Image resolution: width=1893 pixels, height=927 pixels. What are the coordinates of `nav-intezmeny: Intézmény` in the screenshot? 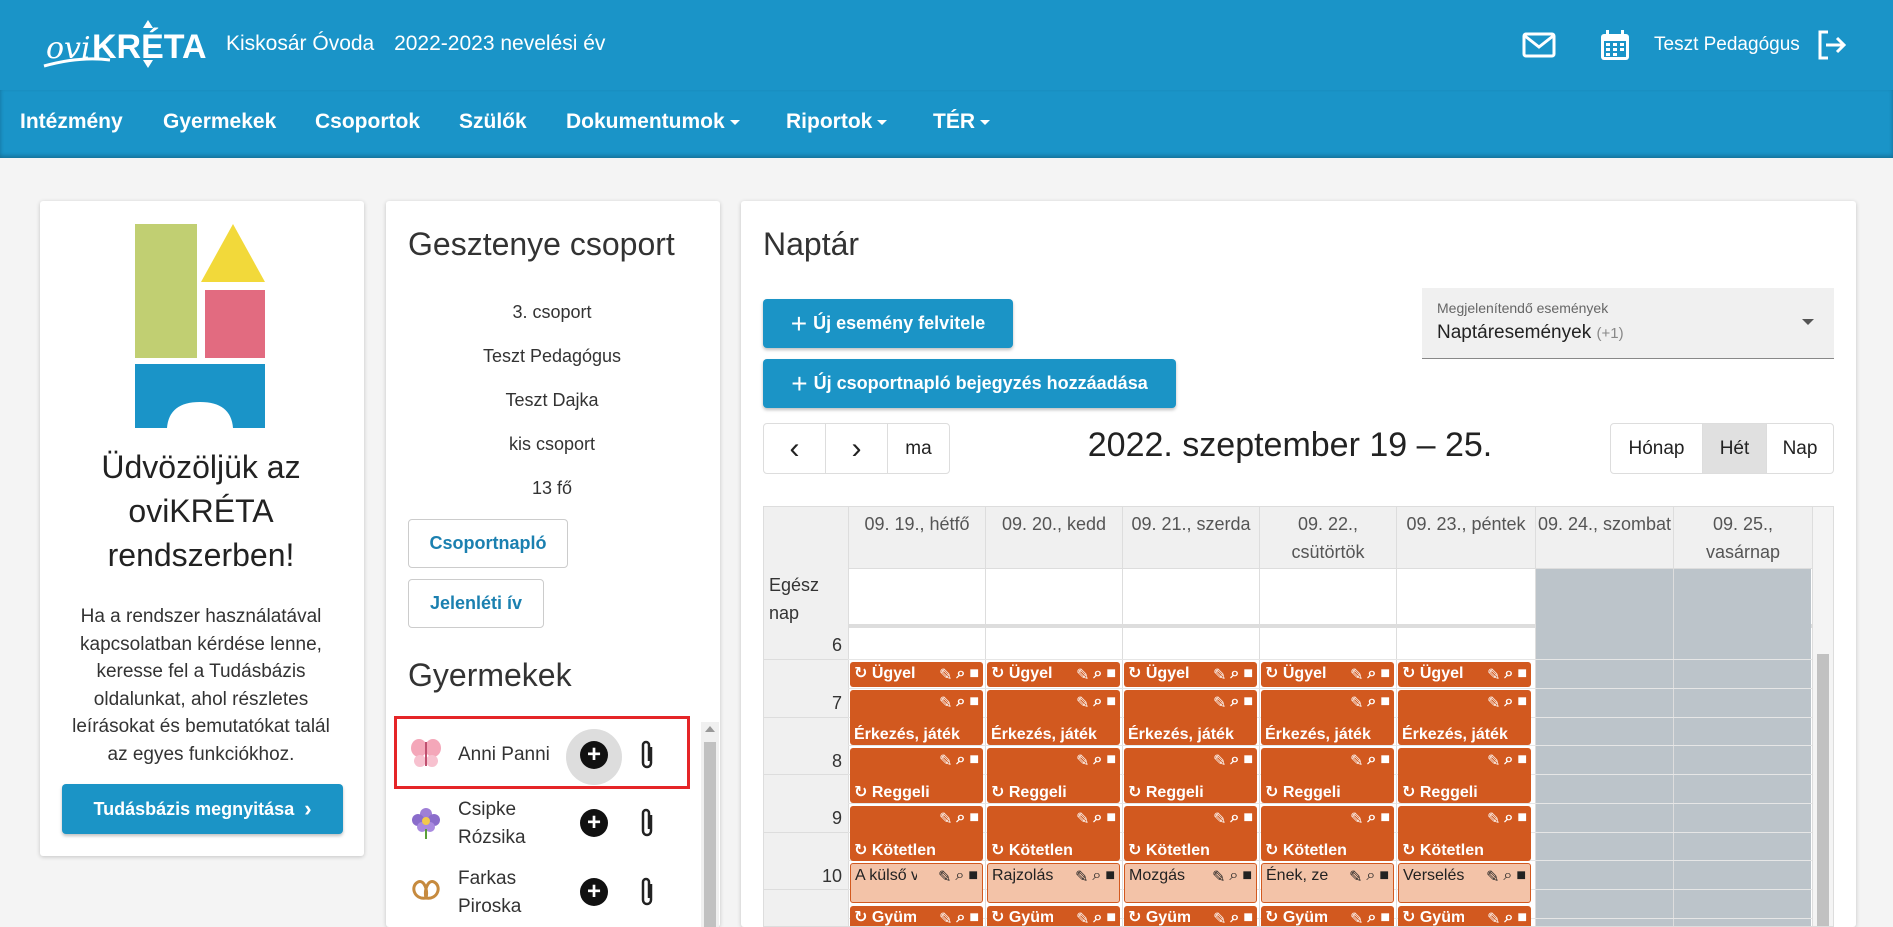 It's located at (71, 122).